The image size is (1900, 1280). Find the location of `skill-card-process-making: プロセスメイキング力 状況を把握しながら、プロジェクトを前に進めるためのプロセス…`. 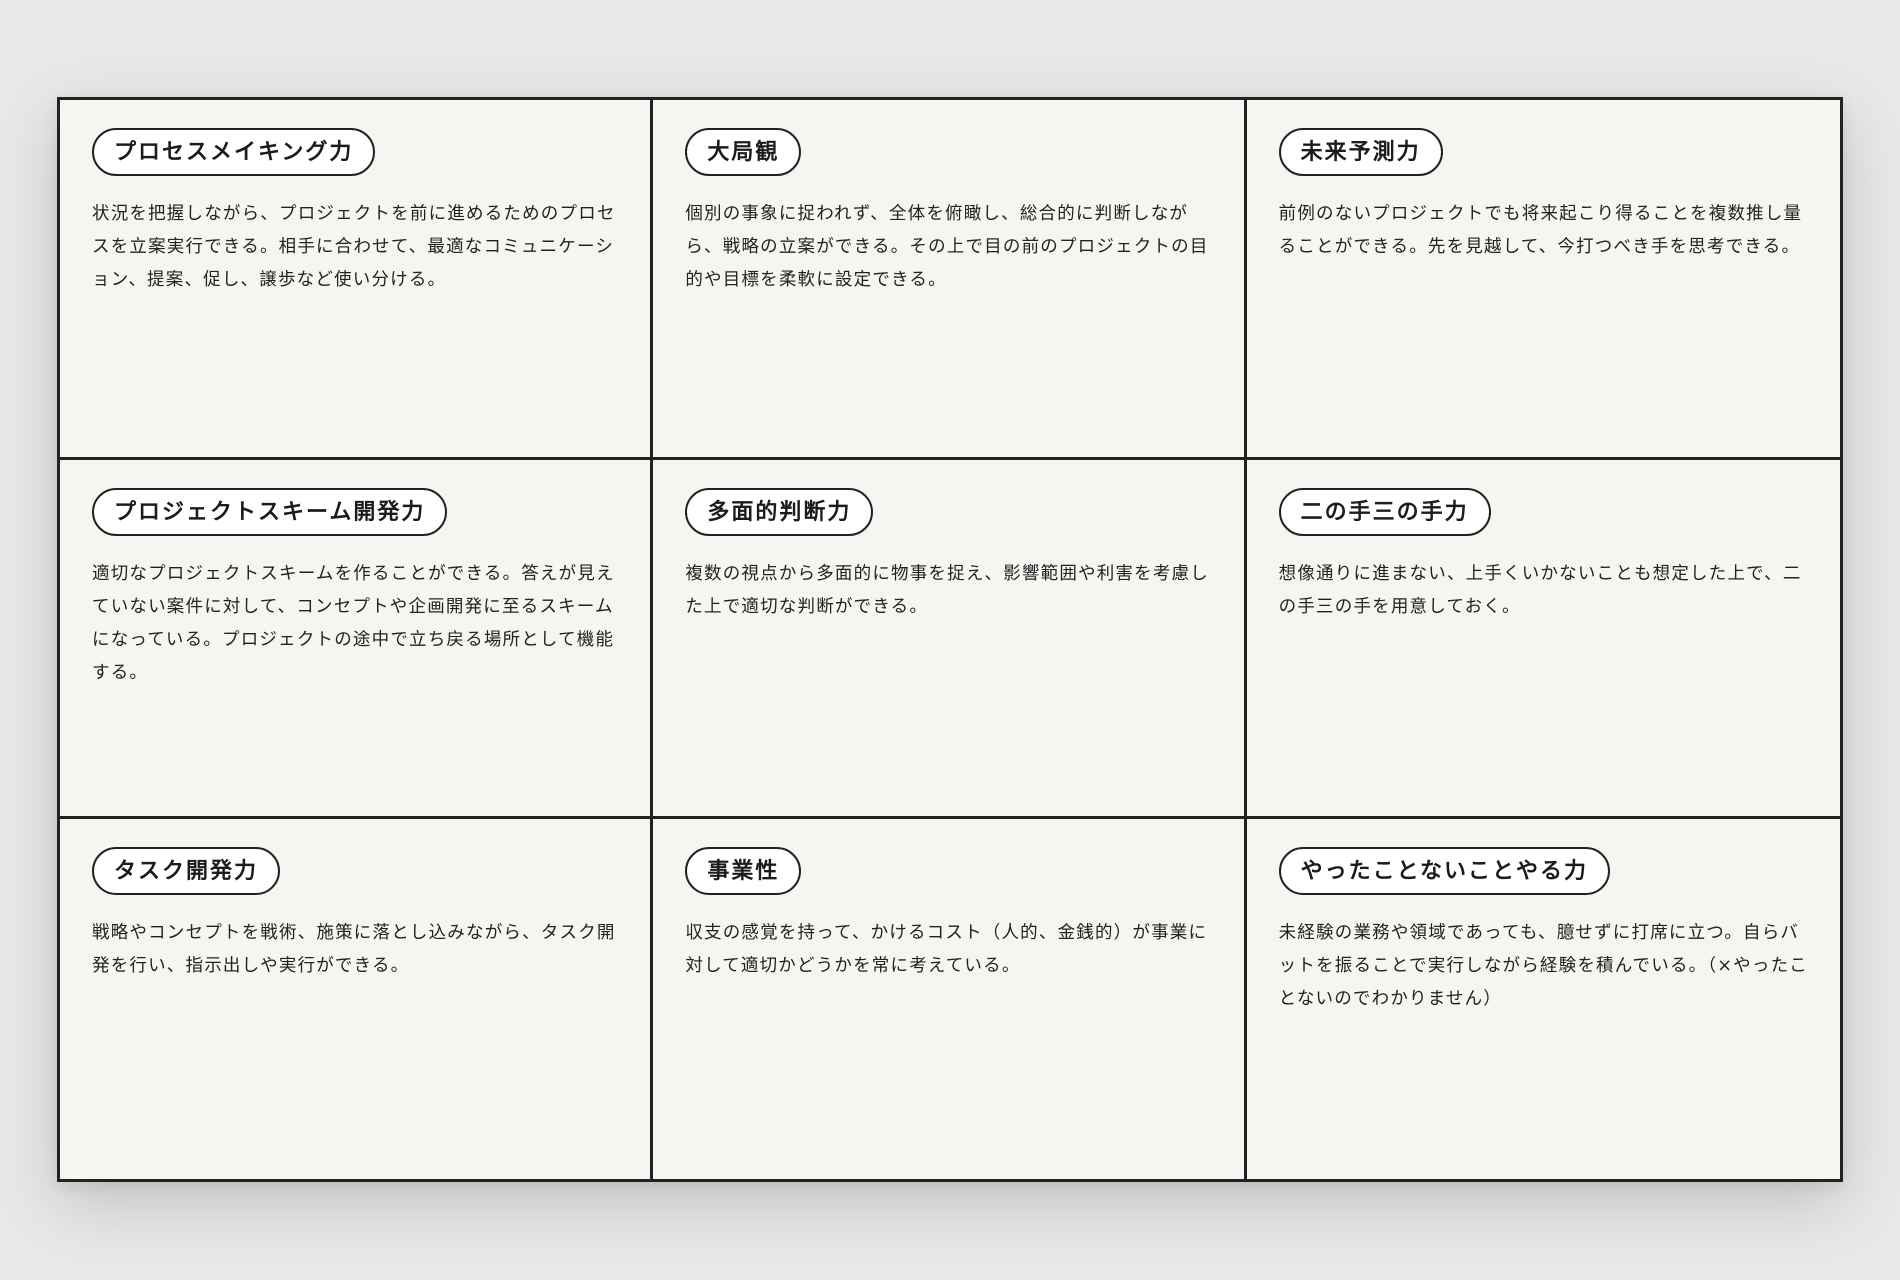

skill-card-process-making: プロセスメイキング力 状況を把握しながら、プロジェクトを前に進めるためのプロセス… is located at coordinates (357, 280).